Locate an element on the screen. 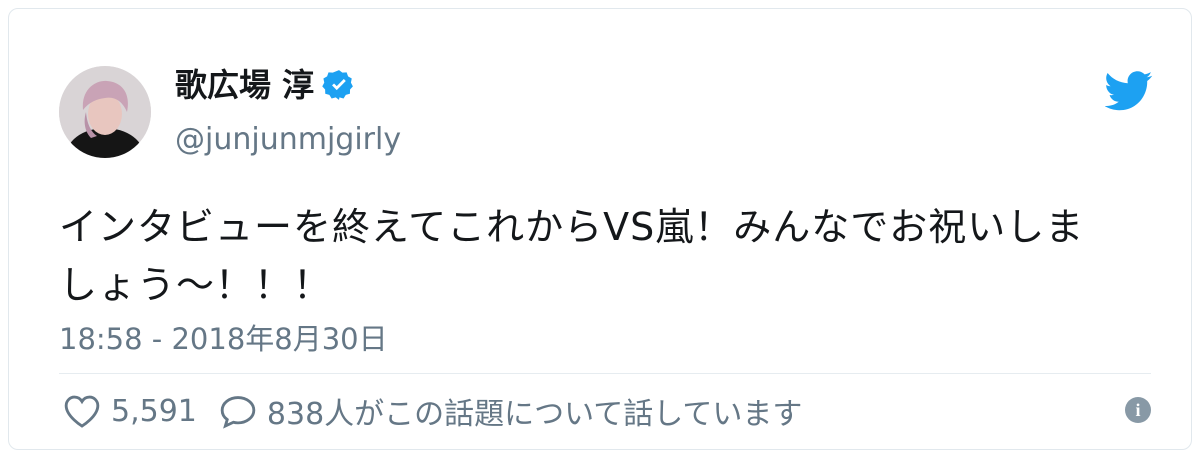  tweet-text-line: しょう～！！！ is located at coordinates (196, 285).